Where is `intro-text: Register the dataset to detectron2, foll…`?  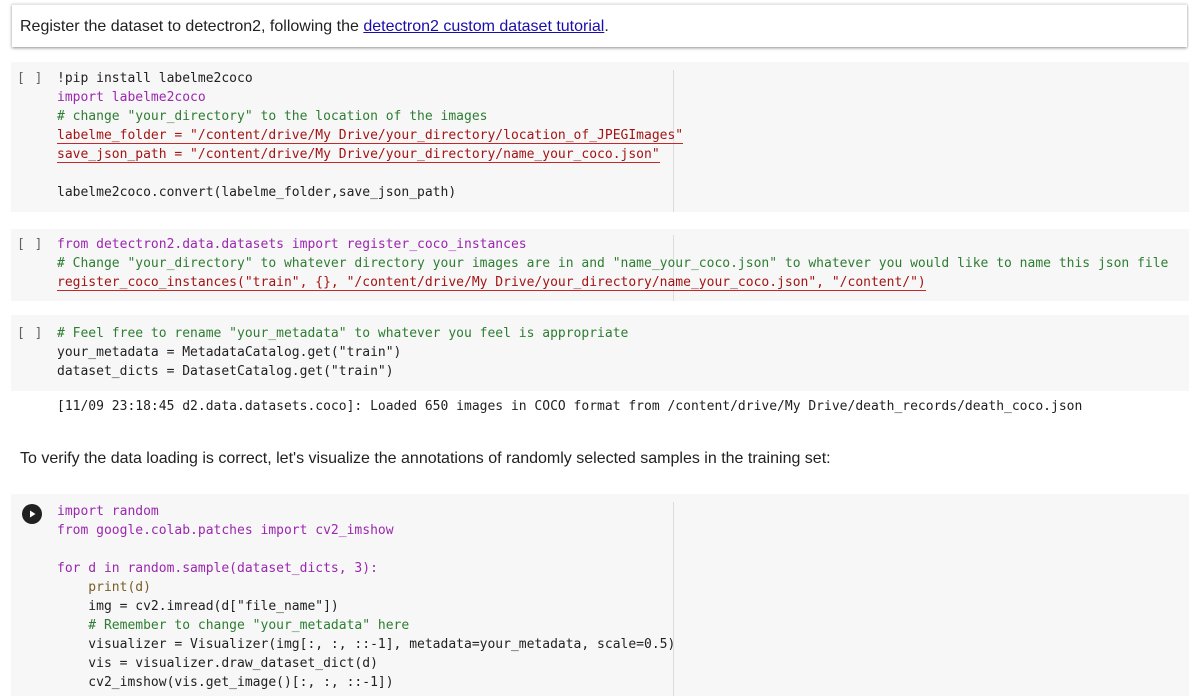
intro-text: Register the dataset to detectron2, foll… is located at coordinates (314, 27).